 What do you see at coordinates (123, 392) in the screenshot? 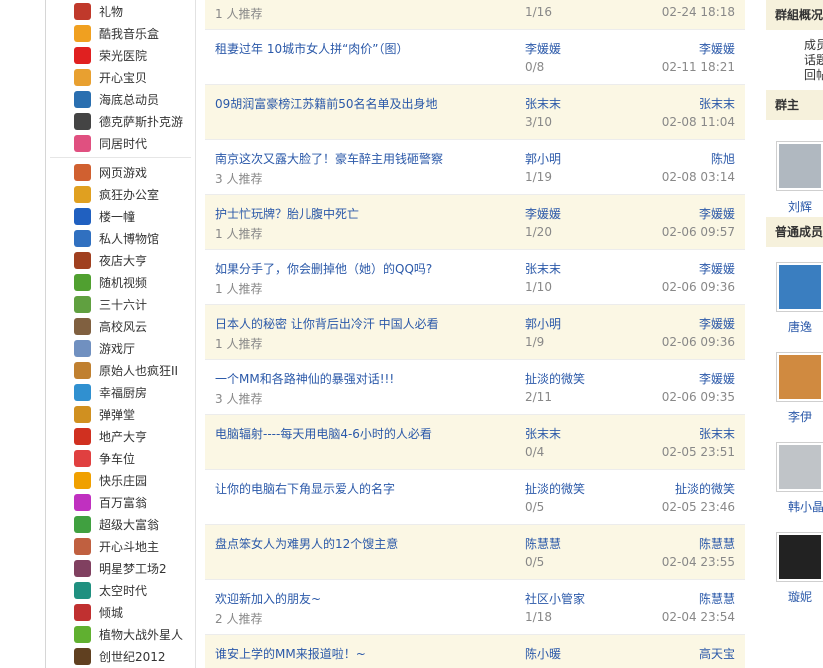
I see `sidebar-app-label: 幸福厨房` at bounding box center [123, 392].